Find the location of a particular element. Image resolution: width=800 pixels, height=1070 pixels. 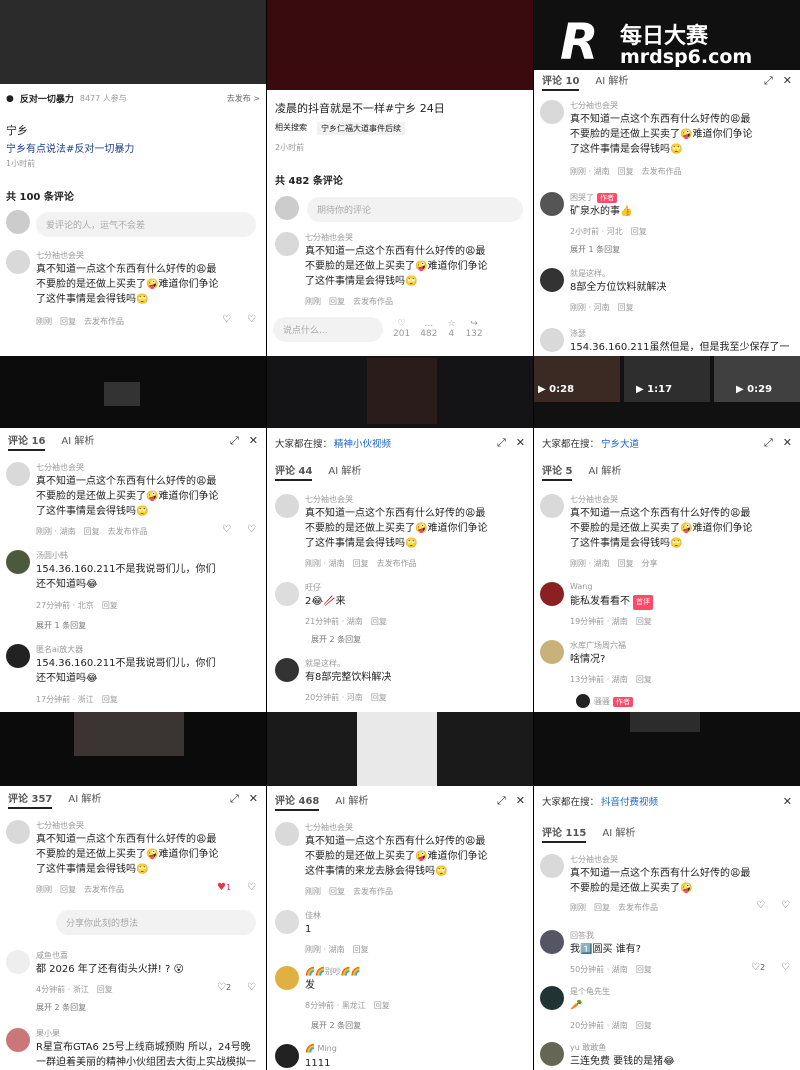

comment-user: 涤瑟 is located at coordinates (578, 333).